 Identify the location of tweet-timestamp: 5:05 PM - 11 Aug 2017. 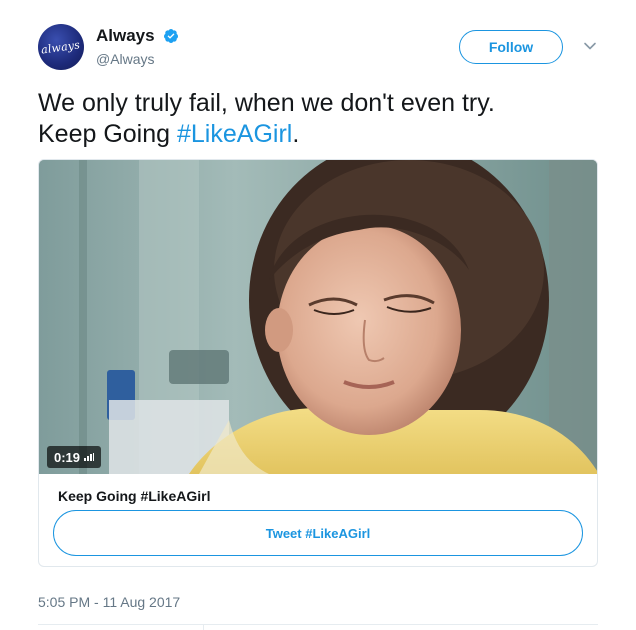
(109, 602).